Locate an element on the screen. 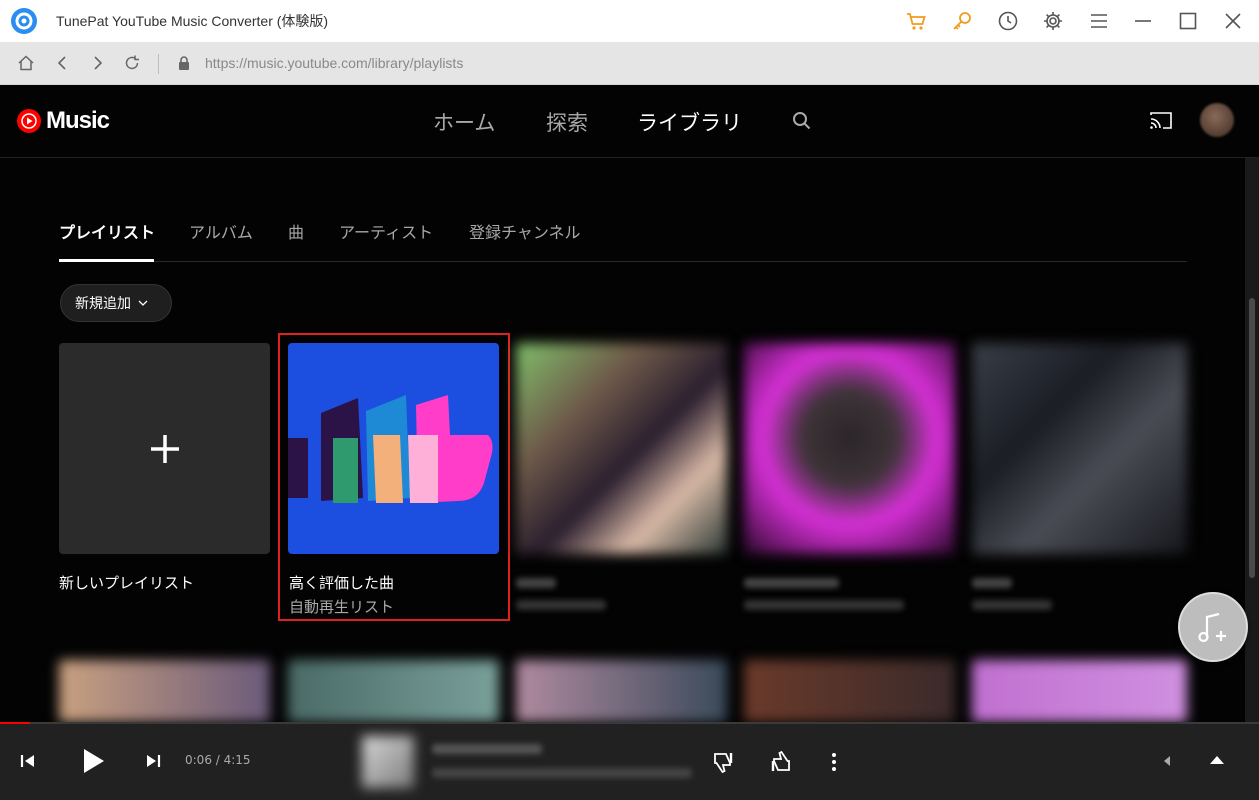 Image resolution: width=1259 pixels, height=800 pixels. now-playing-title is located at coordinates (487, 749).